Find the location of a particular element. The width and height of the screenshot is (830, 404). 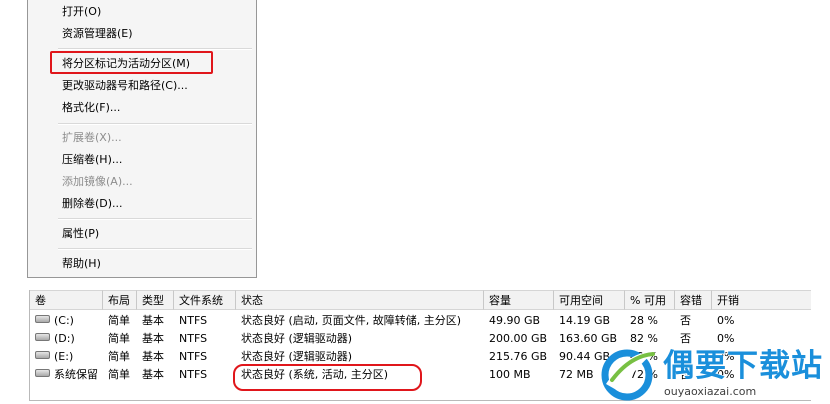

table-row: (D:) is located at coordinates (66, 339).